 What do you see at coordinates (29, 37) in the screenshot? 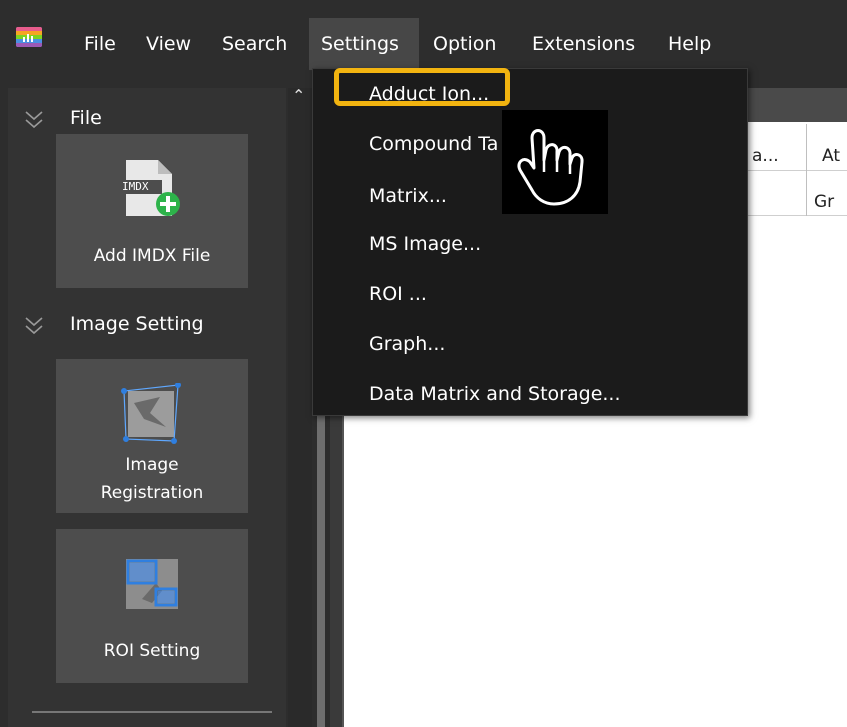
I see `app-logo-icon` at bounding box center [29, 37].